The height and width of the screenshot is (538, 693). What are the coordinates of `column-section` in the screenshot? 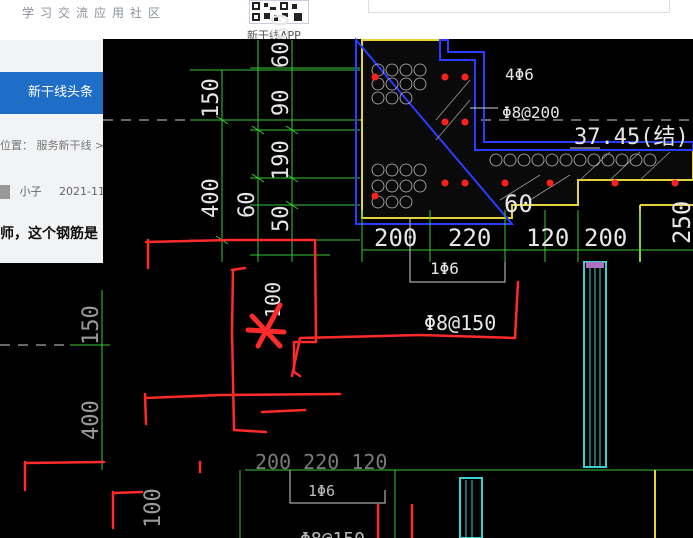 It's located at (533, 399).